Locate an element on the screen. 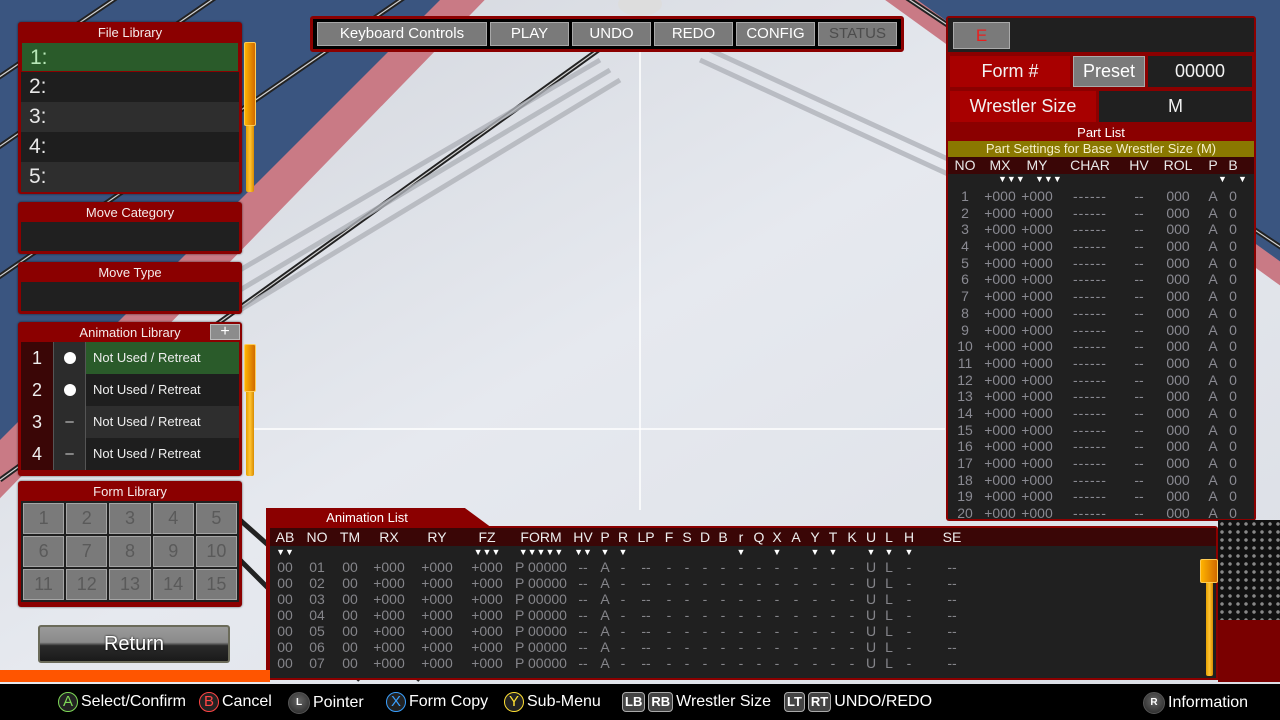 The width and height of the screenshot is (1280, 720). form-slot-4: 4 is located at coordinates (173, 518).